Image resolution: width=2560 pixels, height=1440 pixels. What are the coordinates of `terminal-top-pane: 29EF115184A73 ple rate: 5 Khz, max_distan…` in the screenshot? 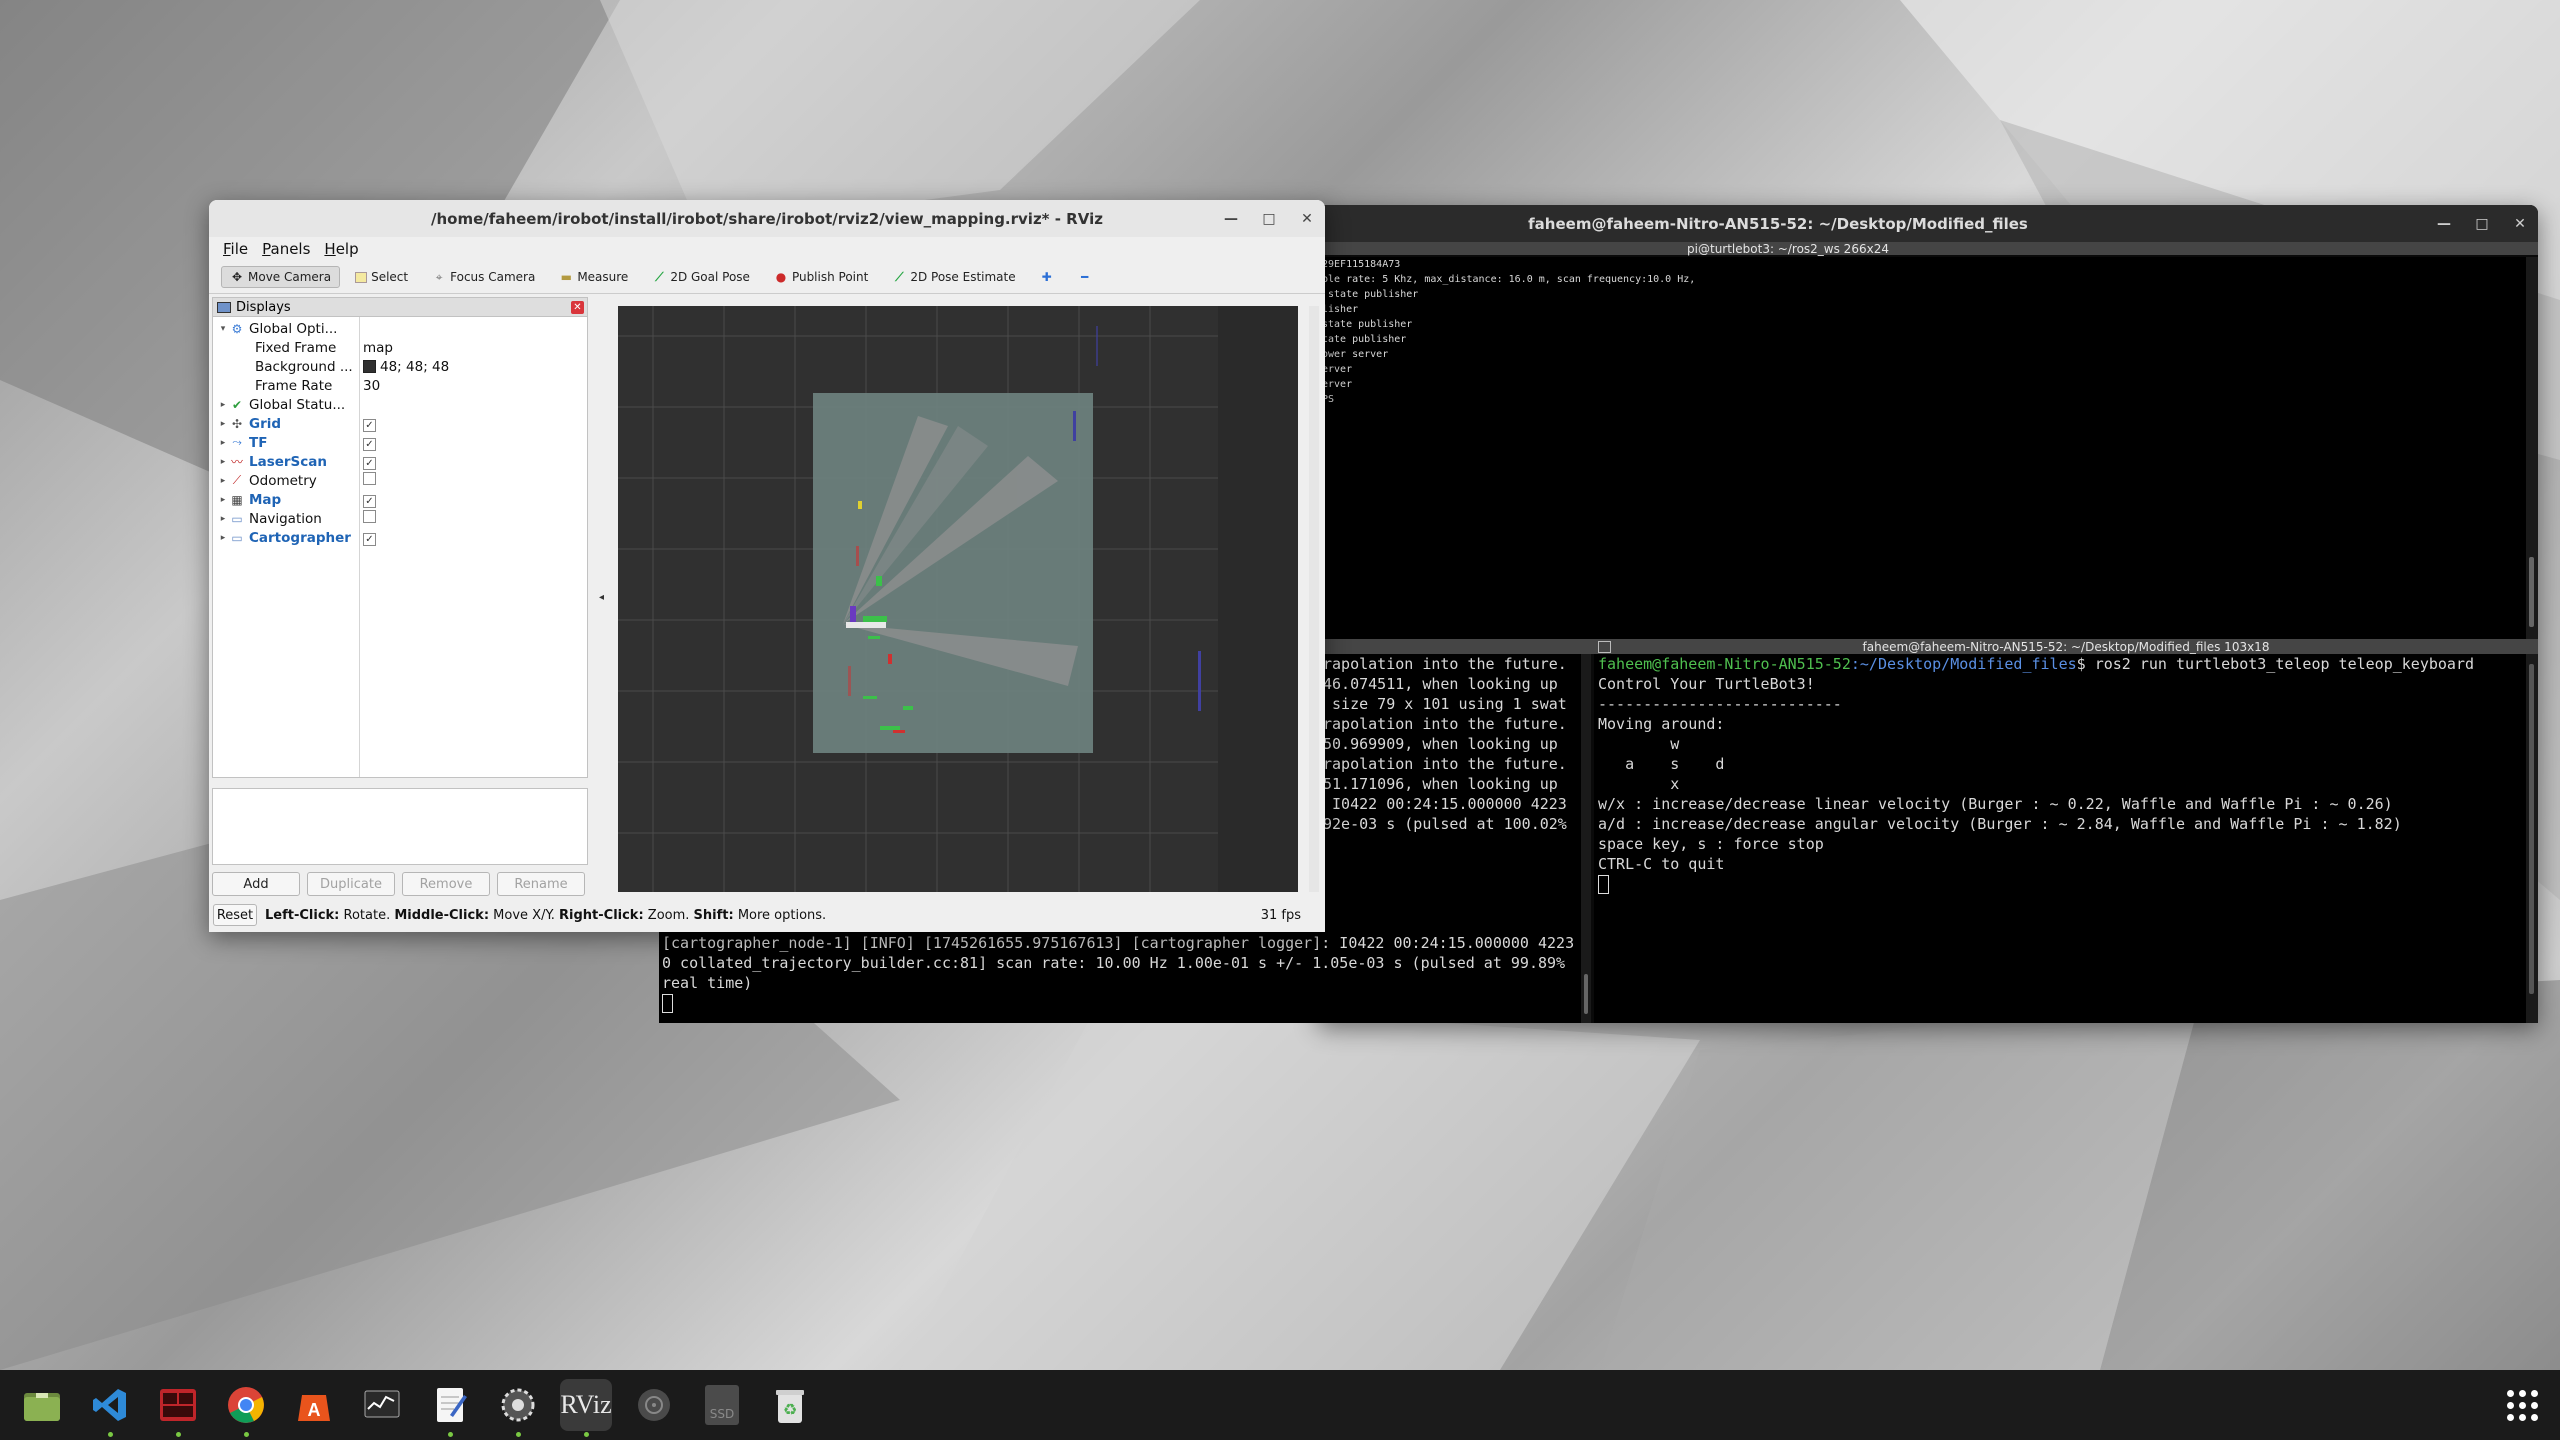 It's located at (1924, 448).